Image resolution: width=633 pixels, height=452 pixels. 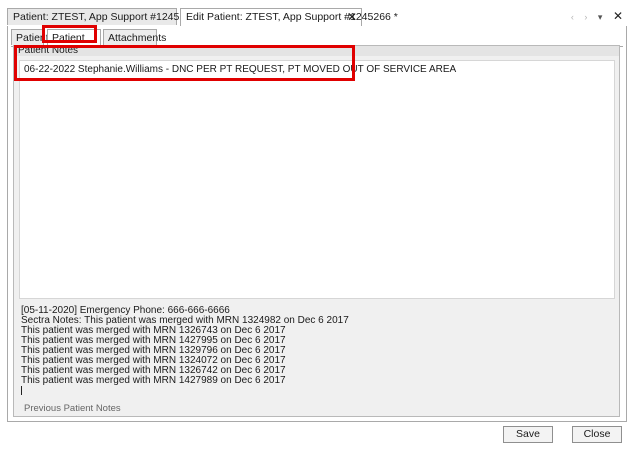 What do you see at coordinates (597, 16) in the screenshot?
I see `window-controls: ‹ › ▾ ✕` at bounding box center [597, 16].